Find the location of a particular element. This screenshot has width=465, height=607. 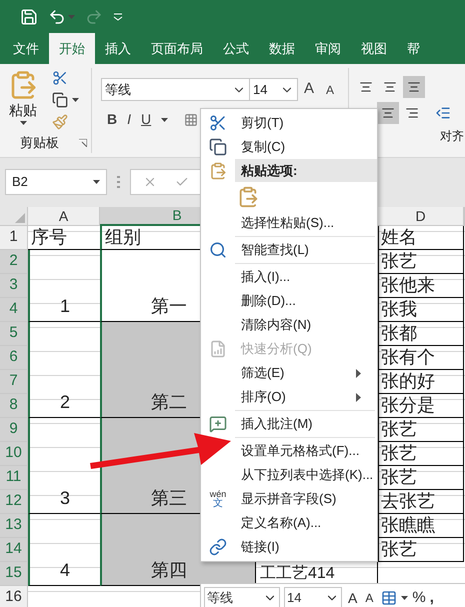

ribbon-tab: 开始 is located at coordinates (72, 48).